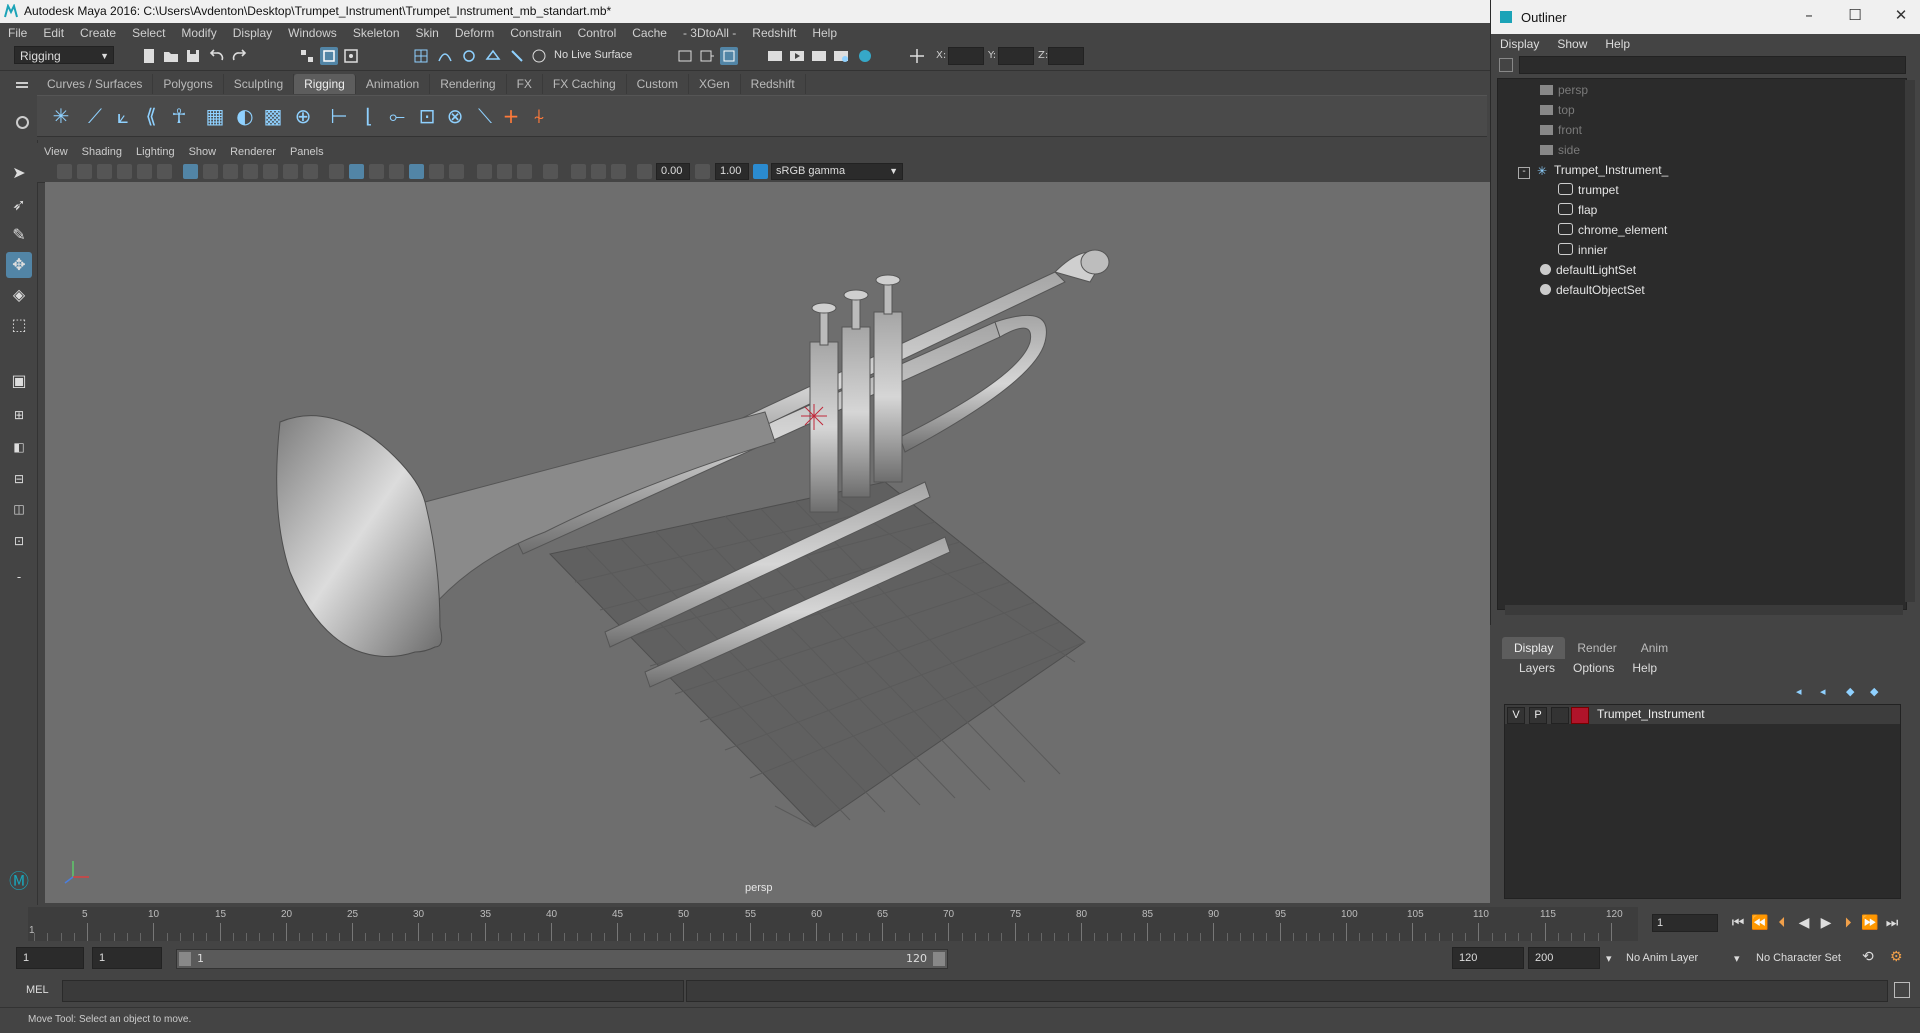 The image size is (1920, 1033). I want to click on maximize-icon: ☐, so click(1855, 15).